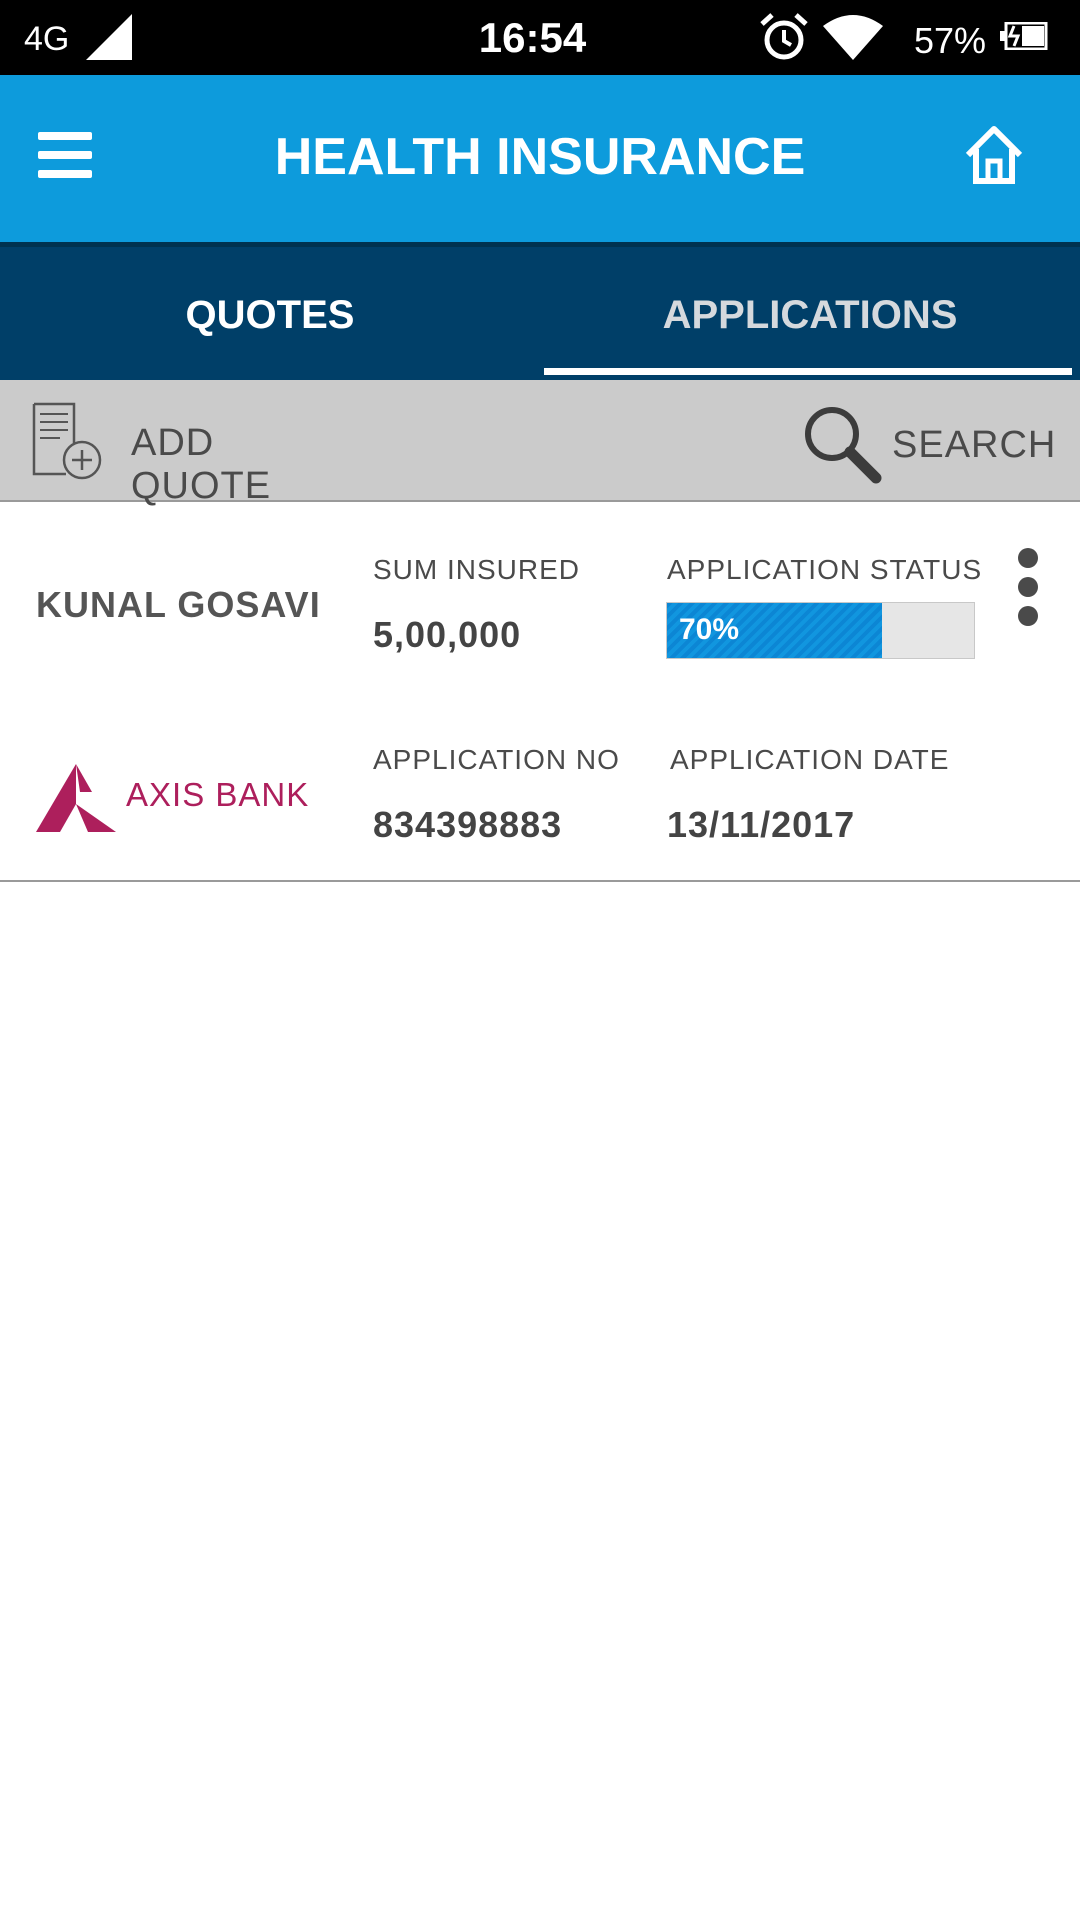 The width and height of the screenshot is (1080, 1920). Describe the element at coordinates (1024, 36) in the screenshot. I see `battery-icon` at that location.